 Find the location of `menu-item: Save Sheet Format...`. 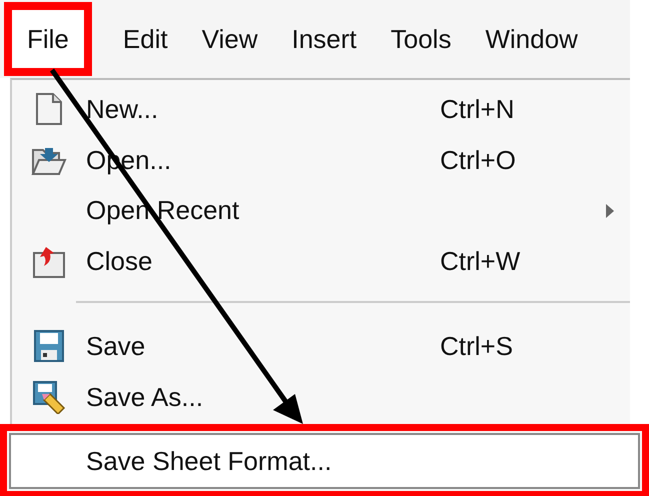

menu-item: Save Sheet Format... is located at coordinates (324, 460).